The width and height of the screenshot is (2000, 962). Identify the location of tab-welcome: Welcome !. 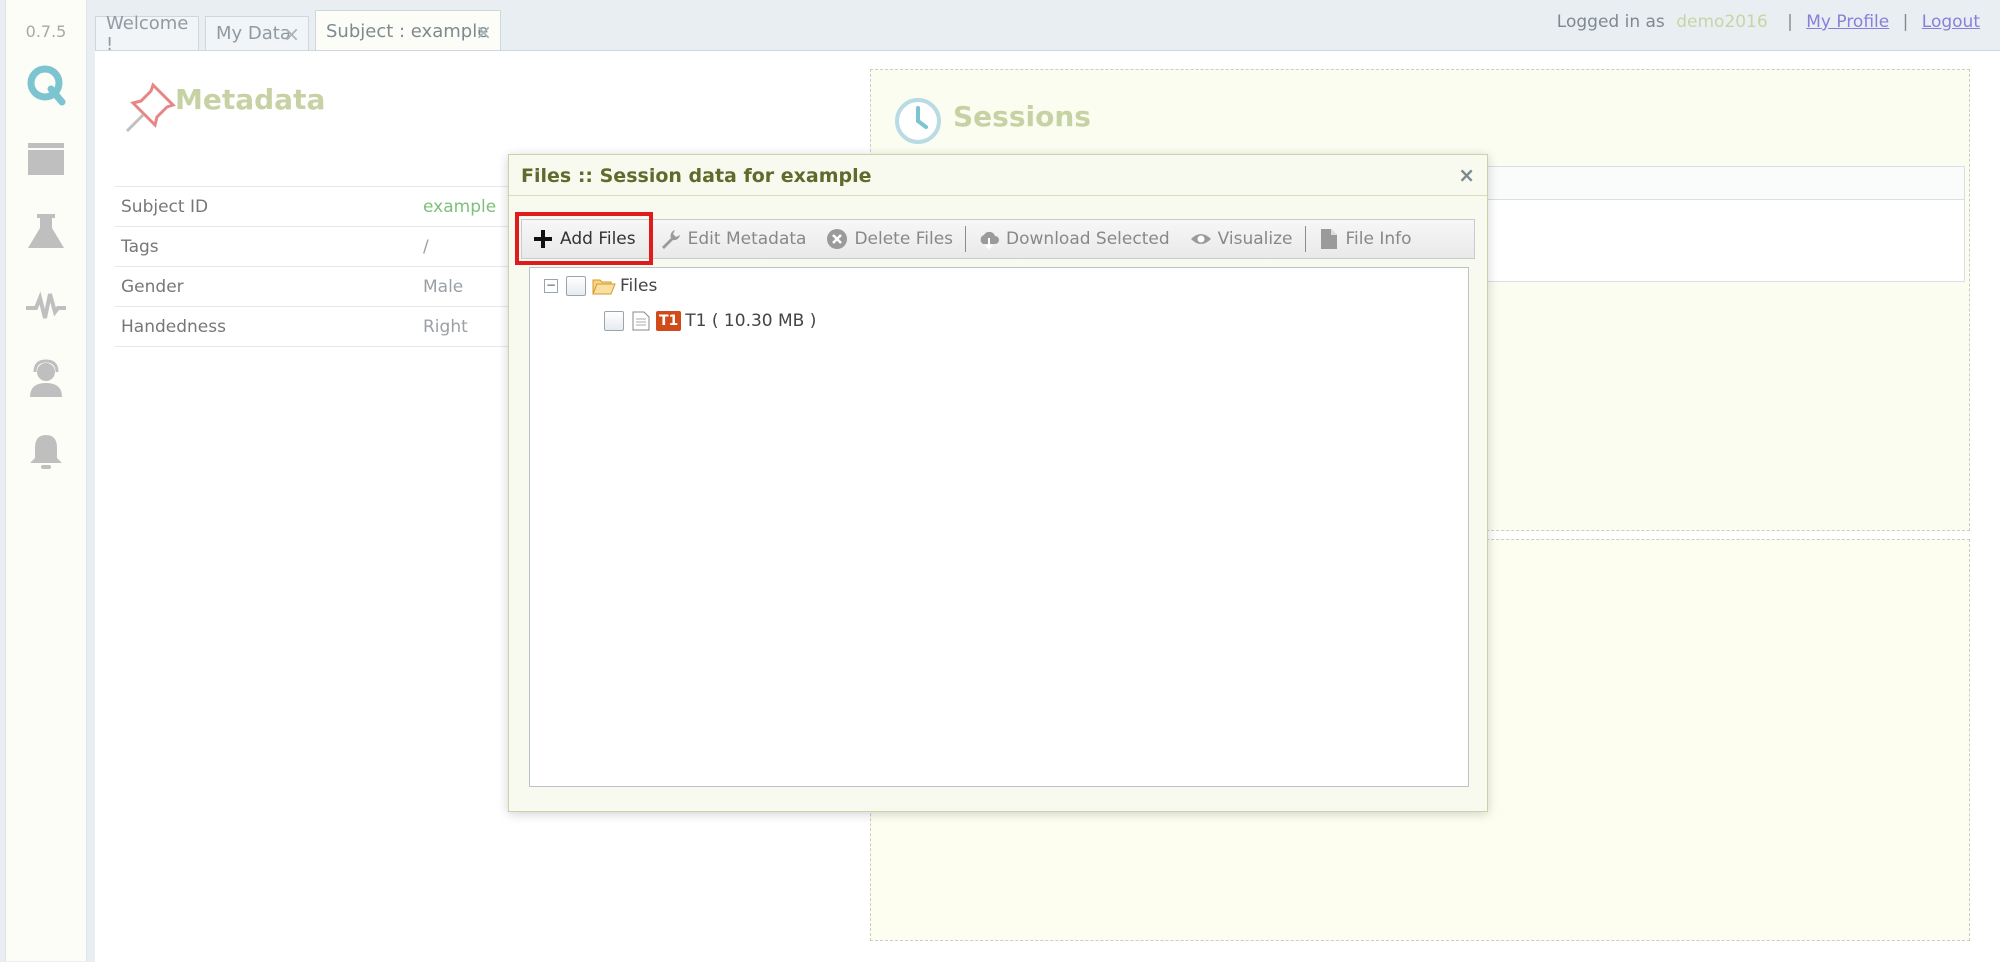
(147, 34).